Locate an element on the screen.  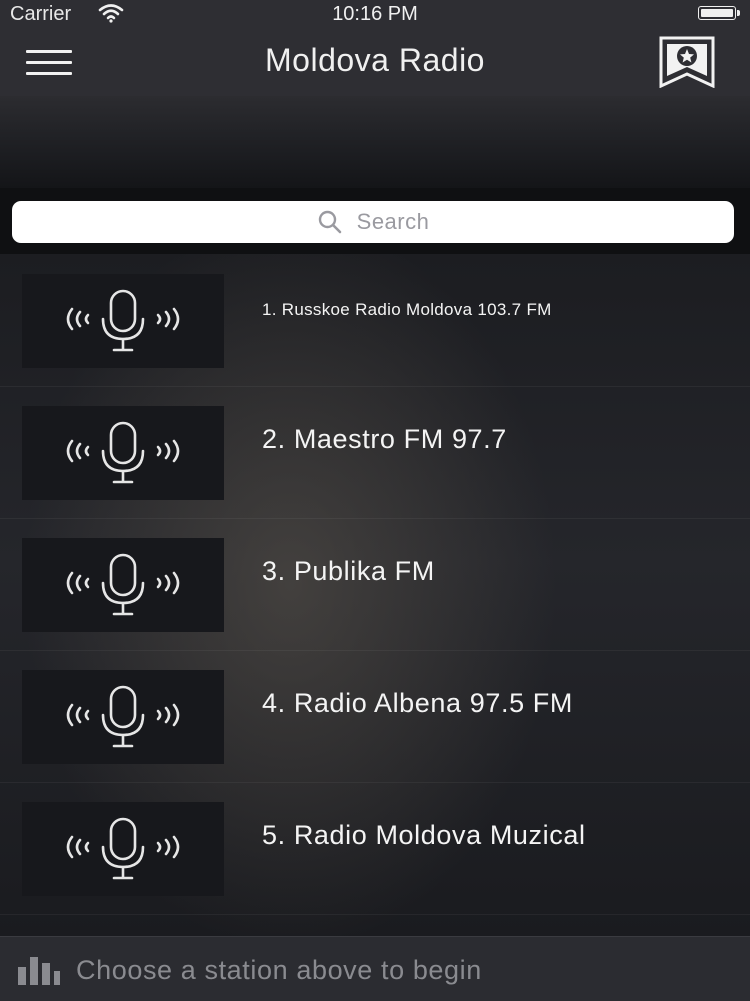
station-name: 2. Maestro FM 97.7 is located at coordinates (384, 439).